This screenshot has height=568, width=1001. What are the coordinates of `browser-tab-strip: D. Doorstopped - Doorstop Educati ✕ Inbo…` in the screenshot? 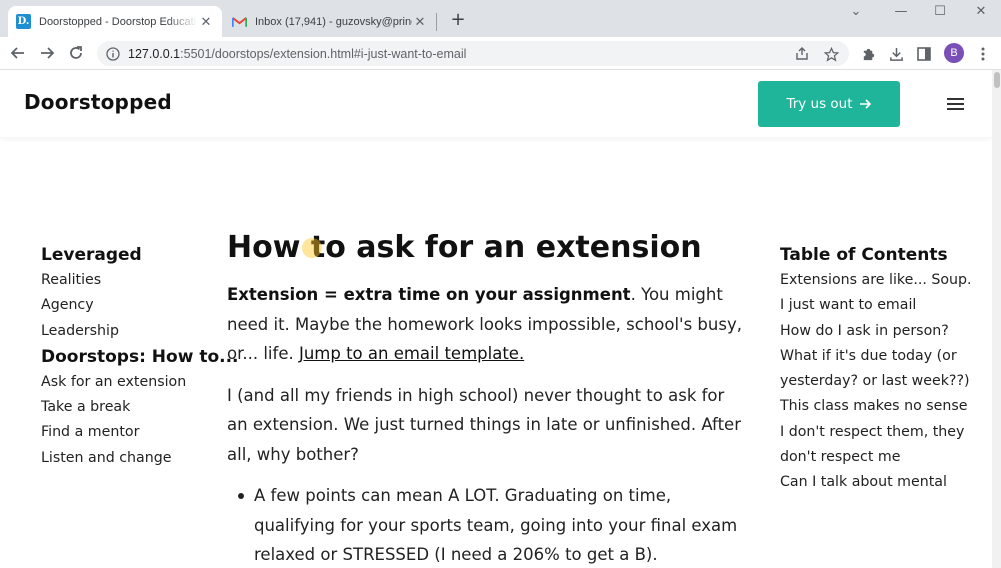 It's located at (500, 18).